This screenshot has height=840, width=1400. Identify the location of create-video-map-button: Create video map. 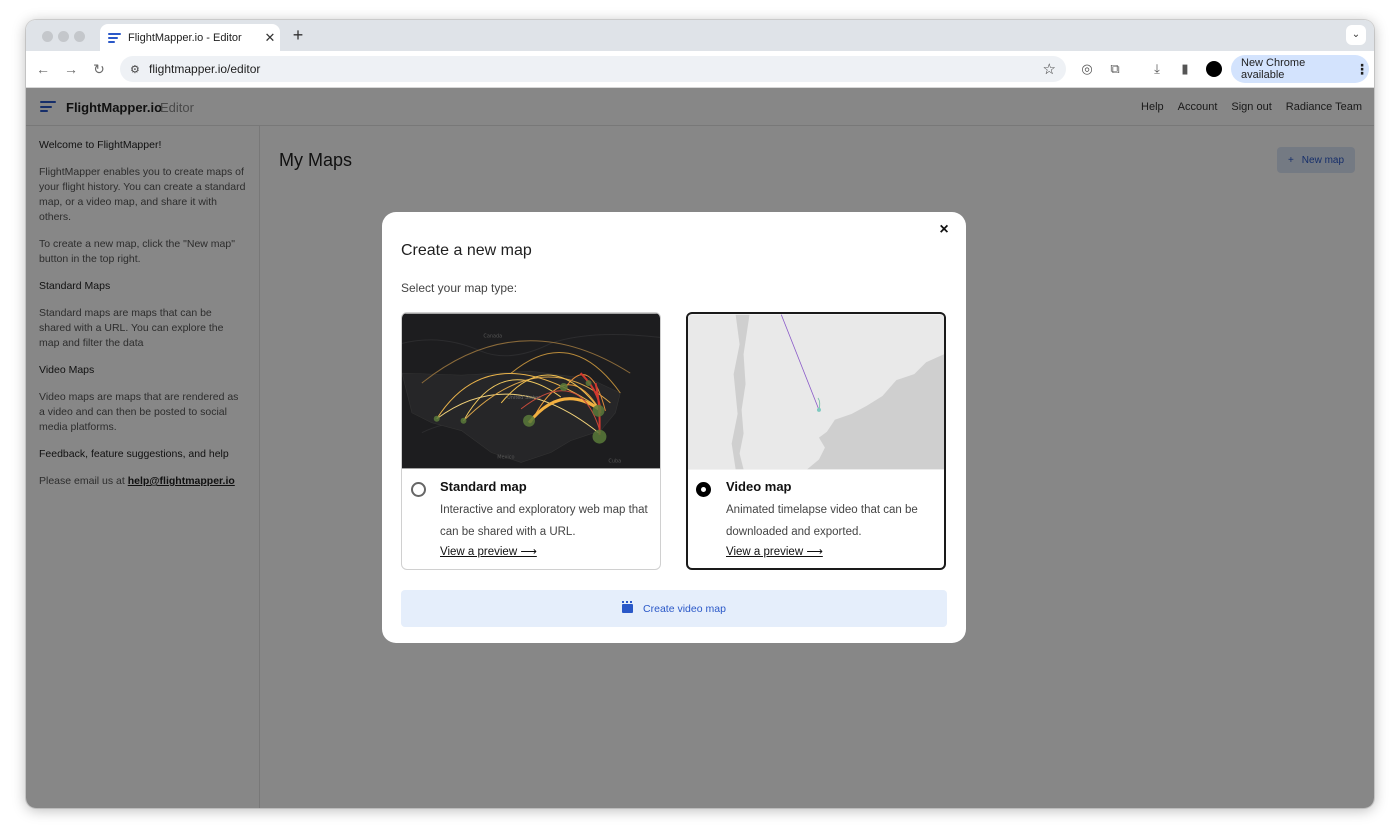
(674, 608).